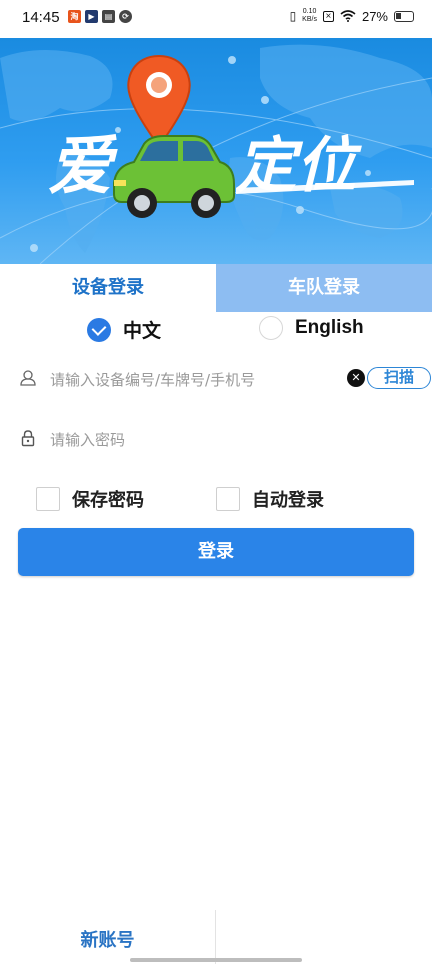 Image resolution: width=432 pixels, height=964 pixels. What do you see at coordinates (125, 16) in the screenshot?
I see `sync-notification-icon: ⟳` at bounding box center [125, 16].